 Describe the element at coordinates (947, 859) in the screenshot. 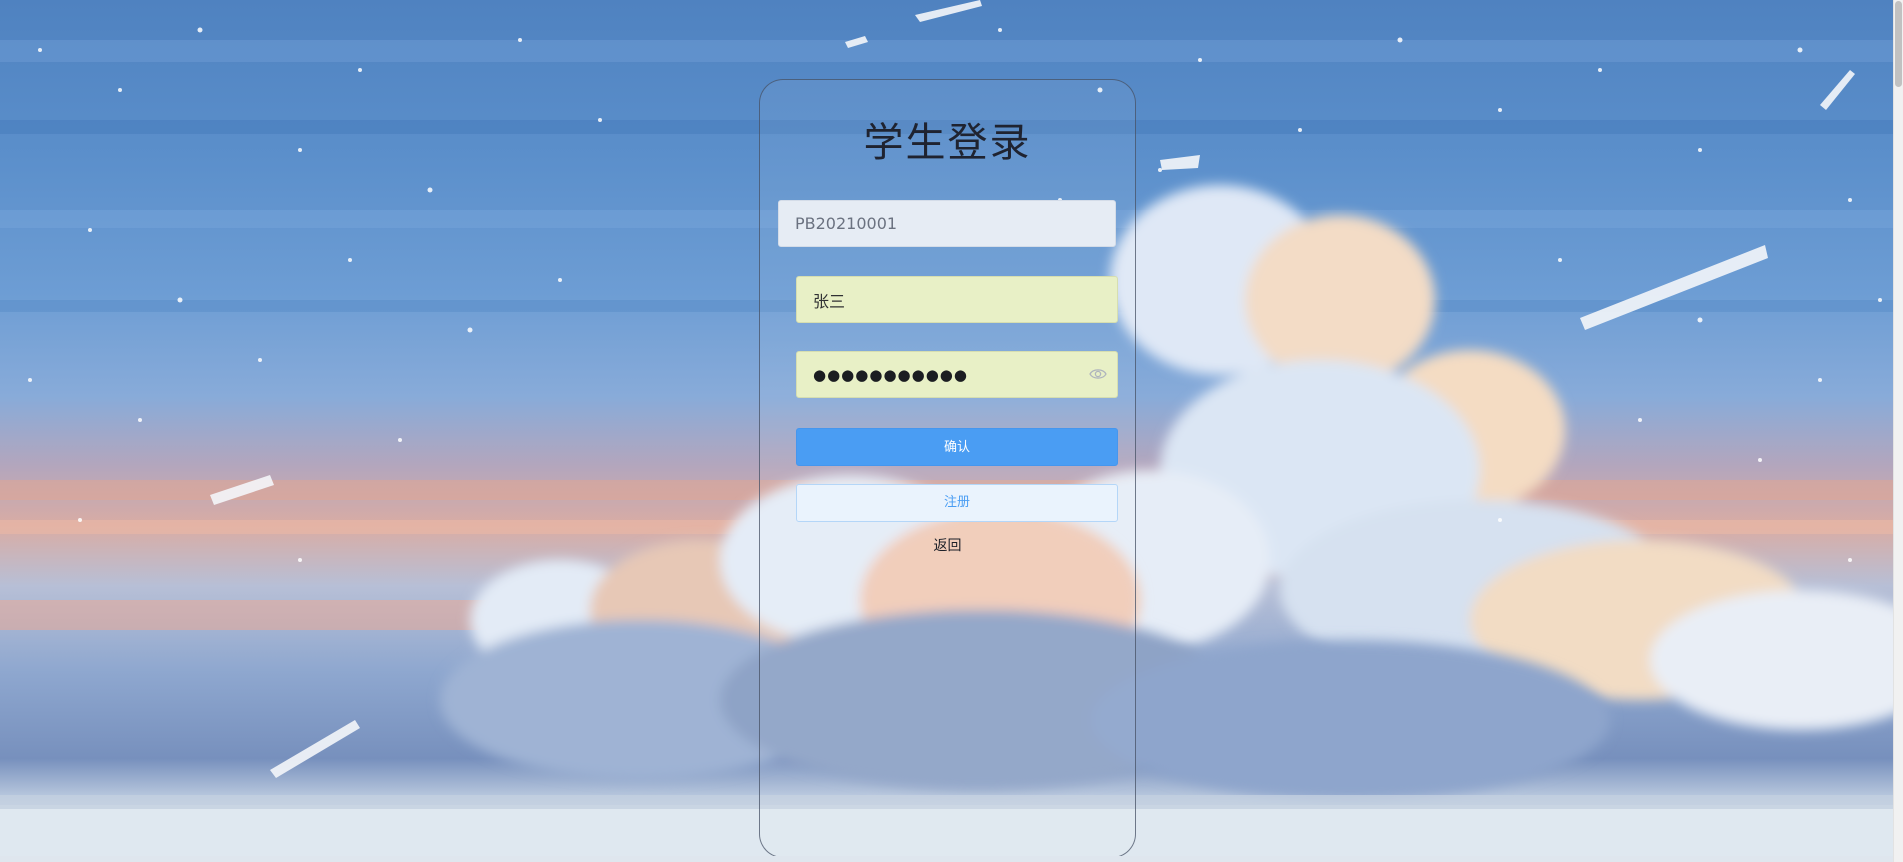

I see `page-bottom-edge` at that location.